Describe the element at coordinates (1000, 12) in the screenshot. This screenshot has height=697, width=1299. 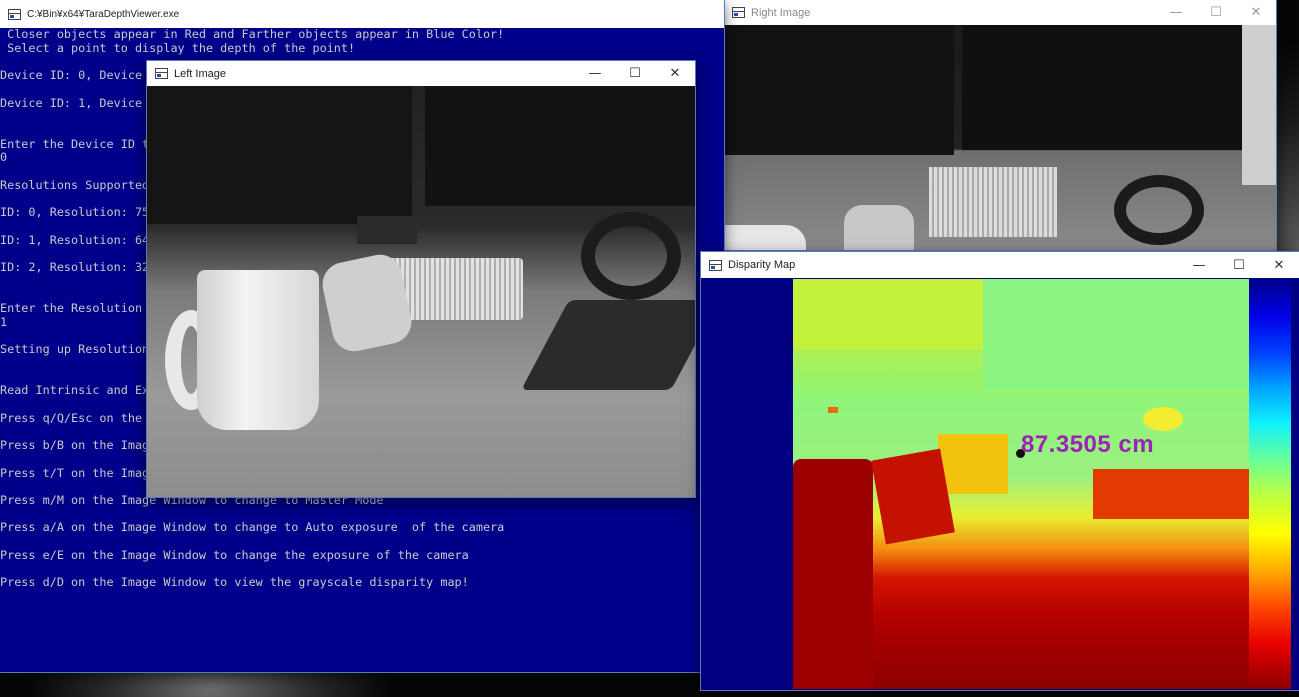
I see `right-image-titlebar: Right Image — ☐ ✕` at that location.